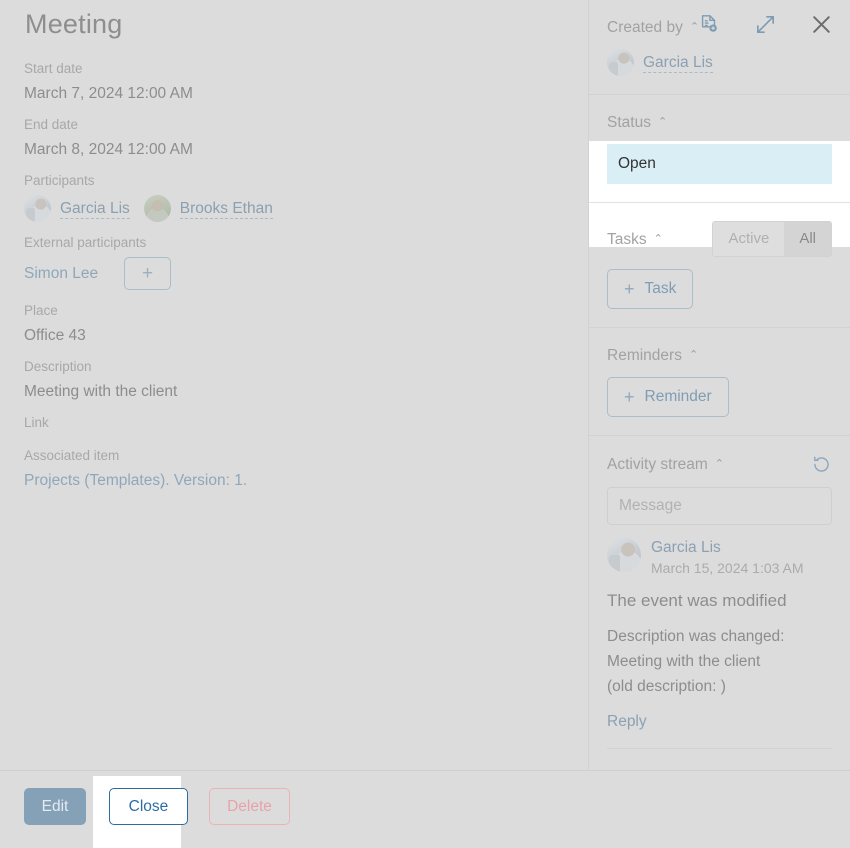  What do you see at coordinates (294, 273) in the screenshot?
I see `external-participants-list: Simon Lee +` at bounding box center [294, 273].